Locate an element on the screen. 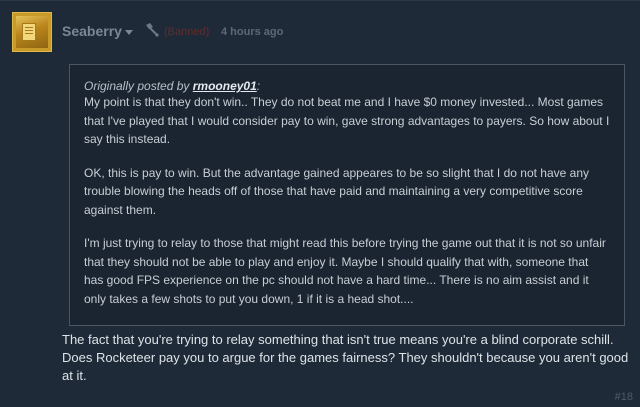 This screenshot has width=640, height=407. banned-status: (Banned) is located at coordinates (187, 32).